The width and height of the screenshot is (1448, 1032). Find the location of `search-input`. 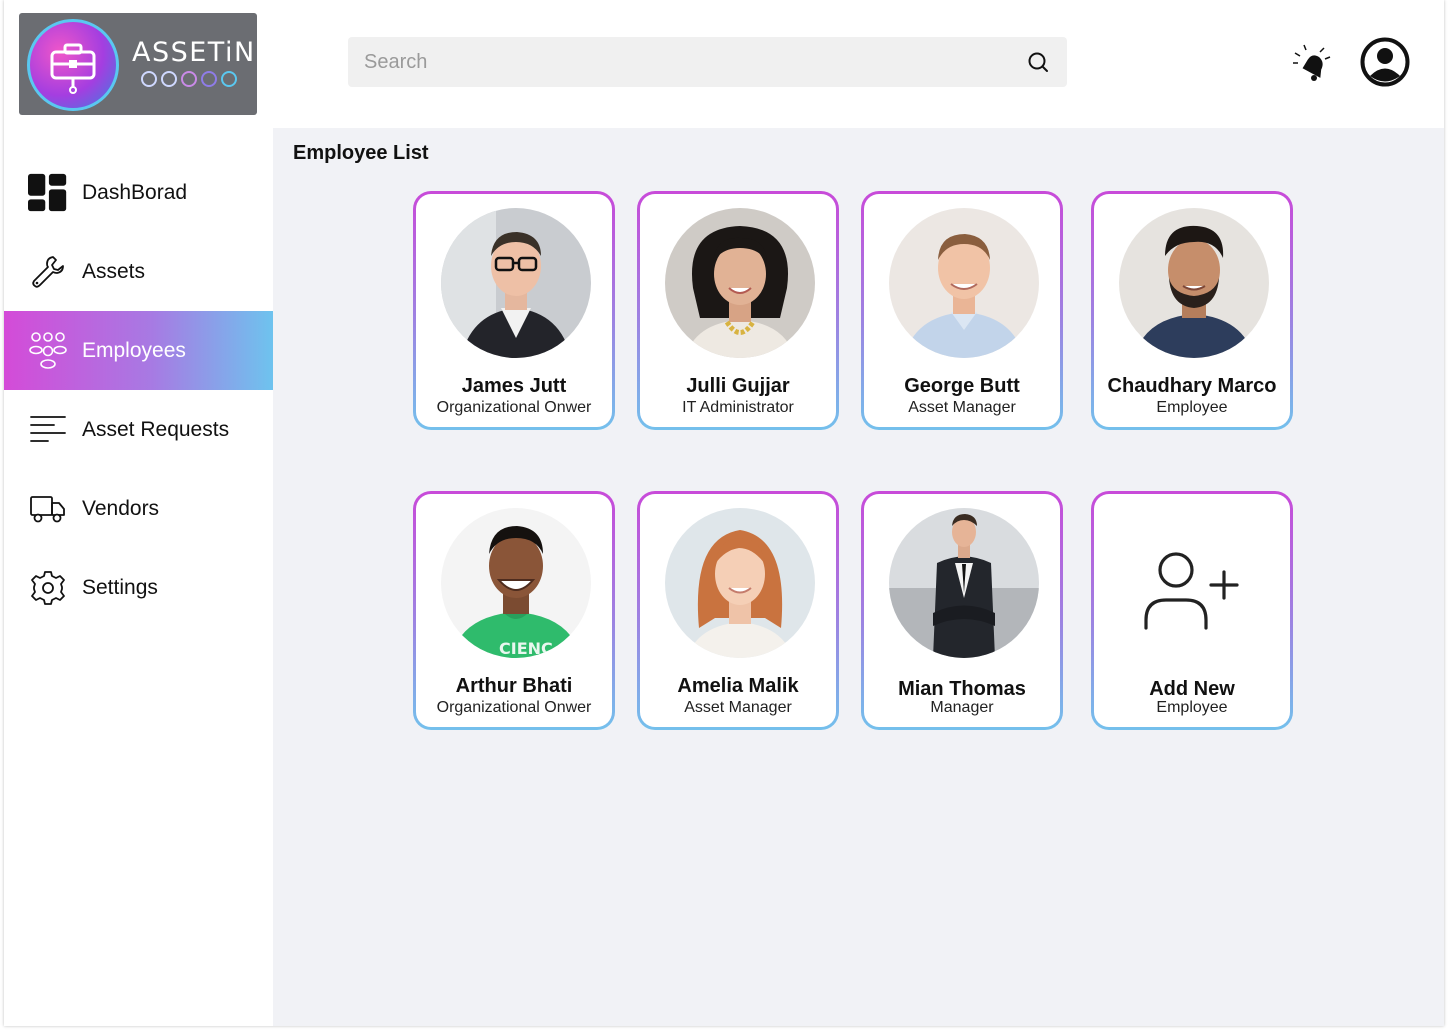

search-input is located at coordinates (707, 62).